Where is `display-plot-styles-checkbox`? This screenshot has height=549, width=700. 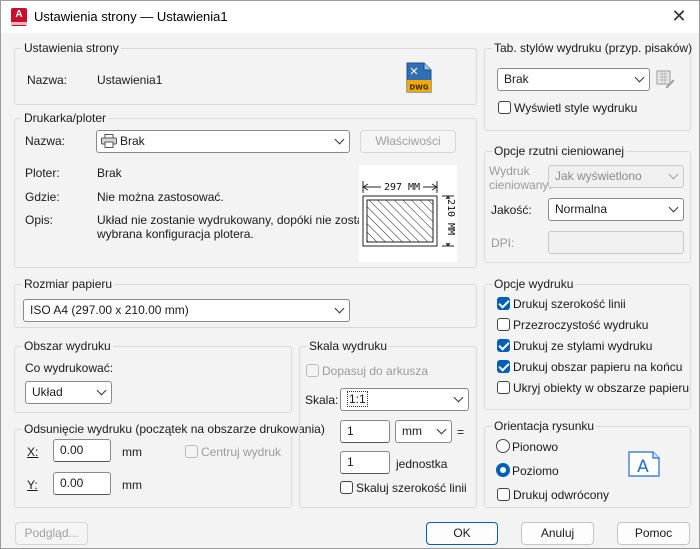
display-plot-styles-checkbox is located at coordinates (504, 107).